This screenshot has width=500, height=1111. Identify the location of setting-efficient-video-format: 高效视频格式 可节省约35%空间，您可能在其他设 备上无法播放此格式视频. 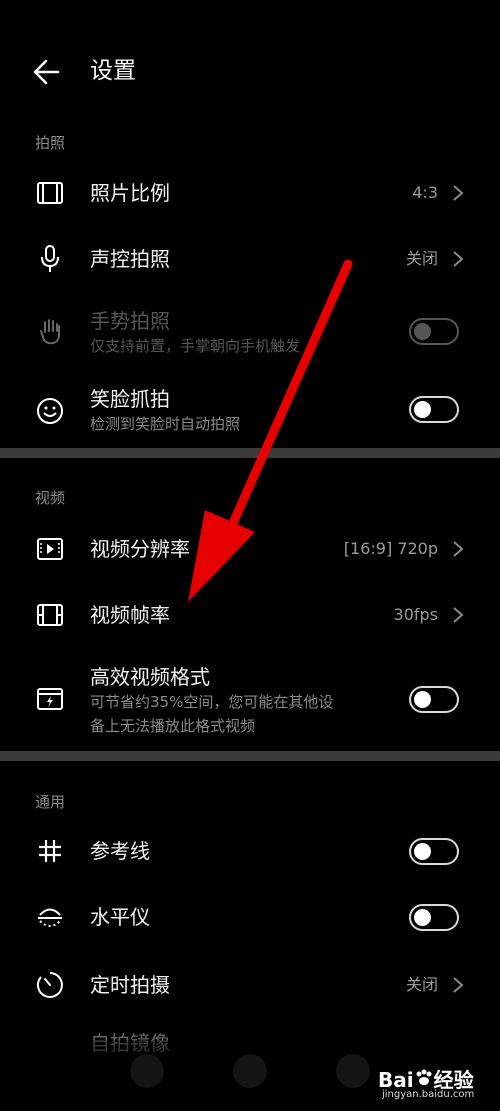
(250, 701).